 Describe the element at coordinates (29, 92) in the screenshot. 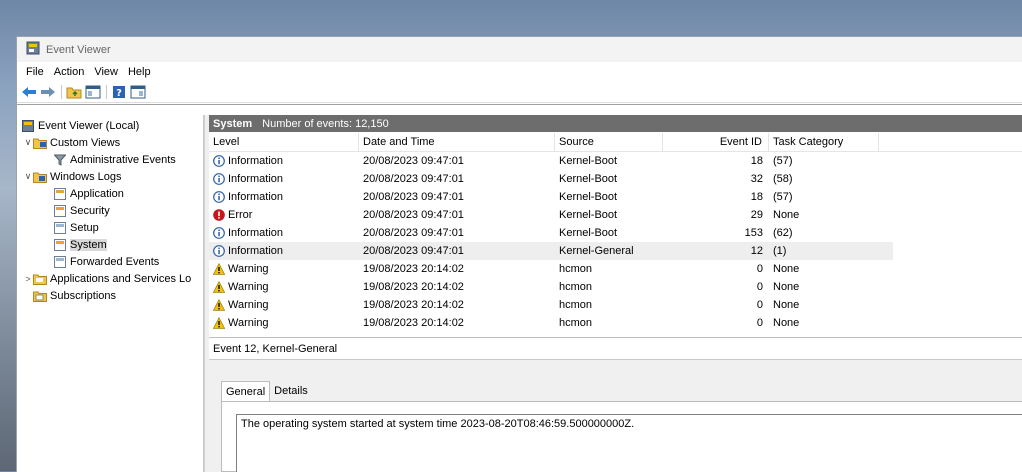

I see `back-arrow-icon` at that location.